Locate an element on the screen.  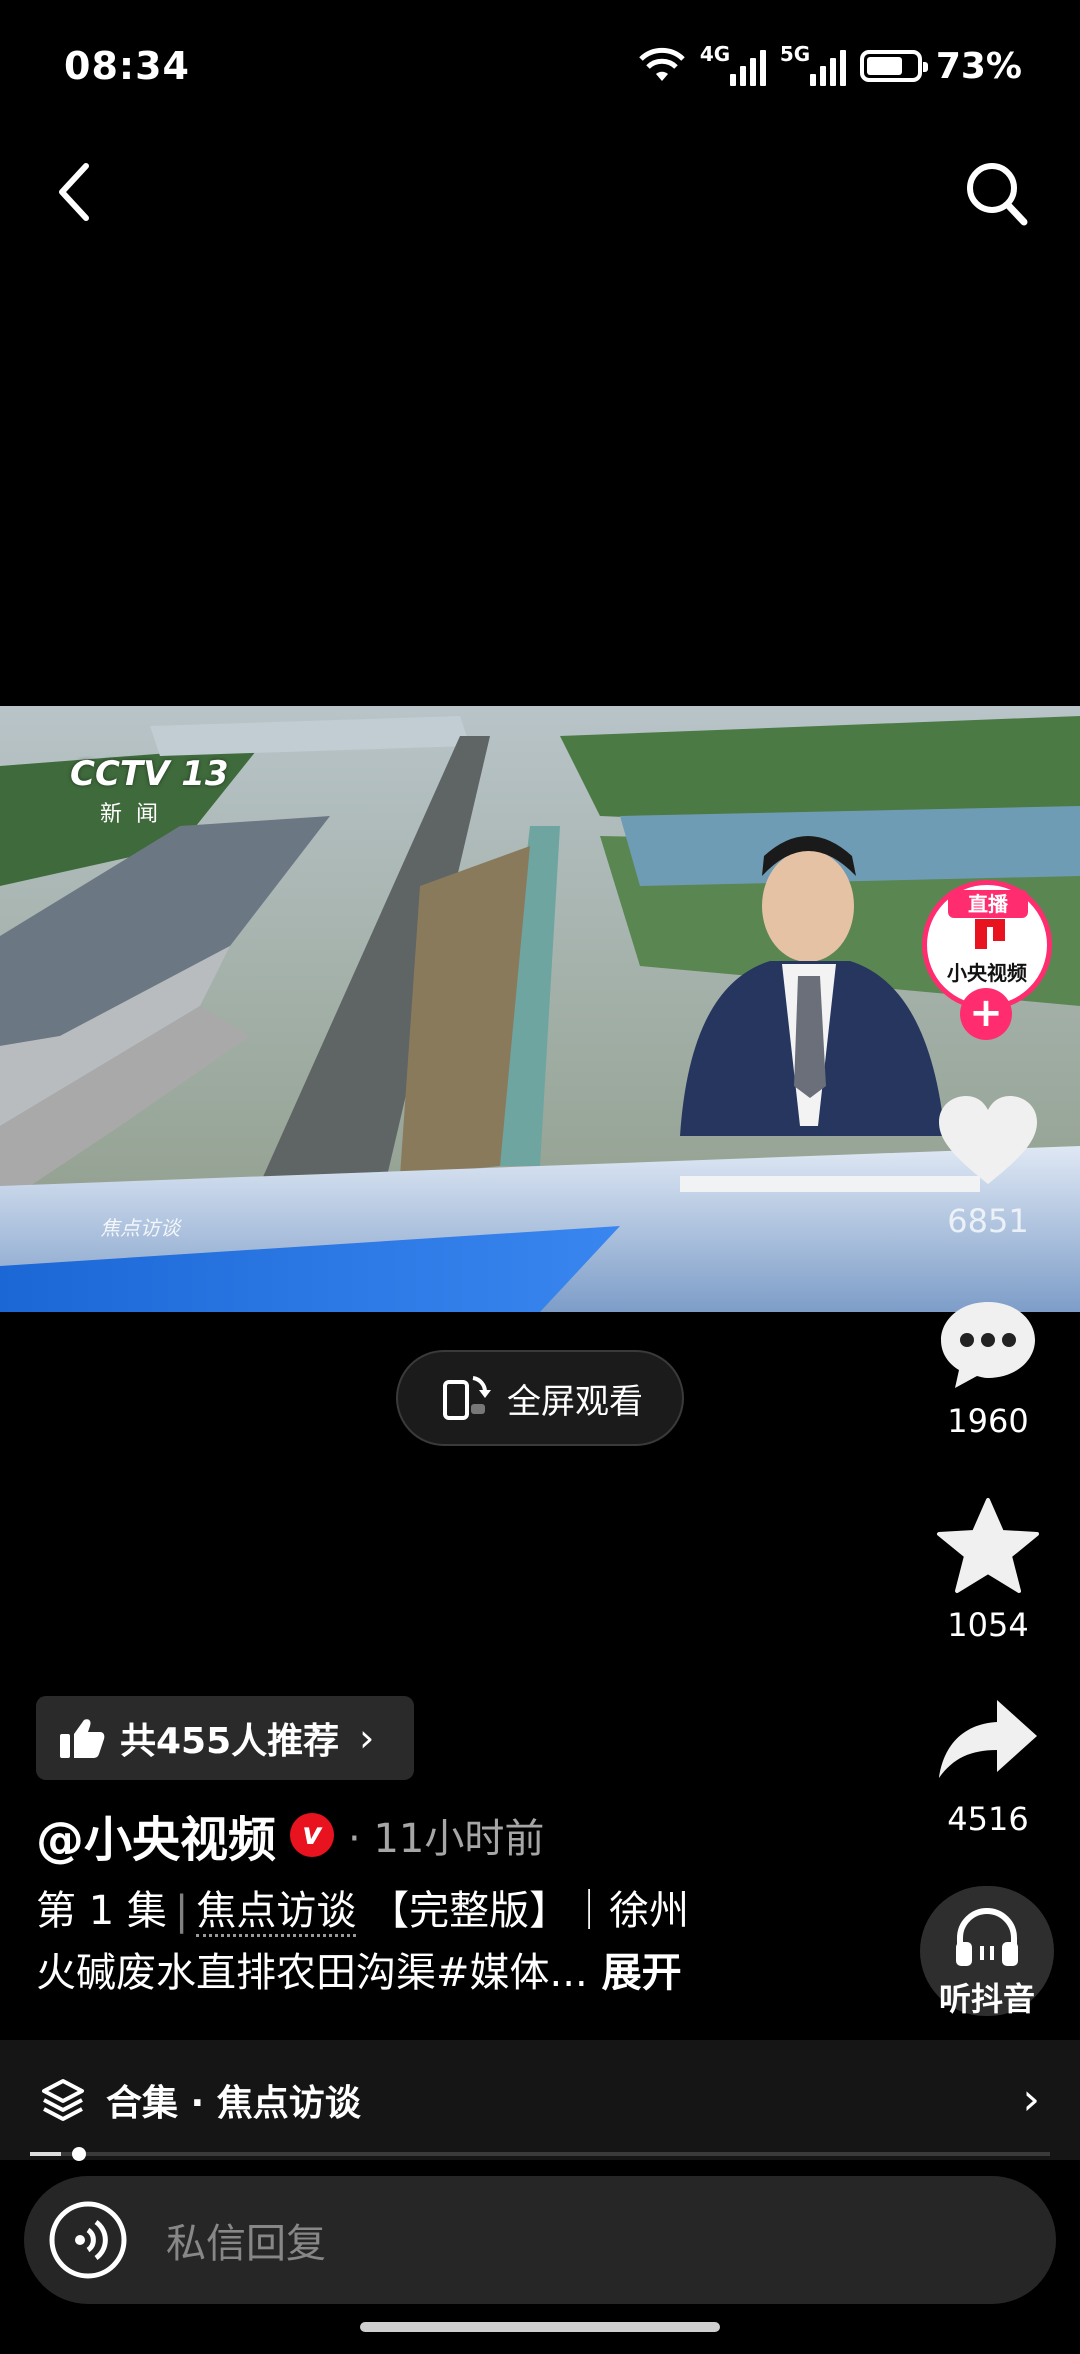
back-button is located at coordinates (76, 192).